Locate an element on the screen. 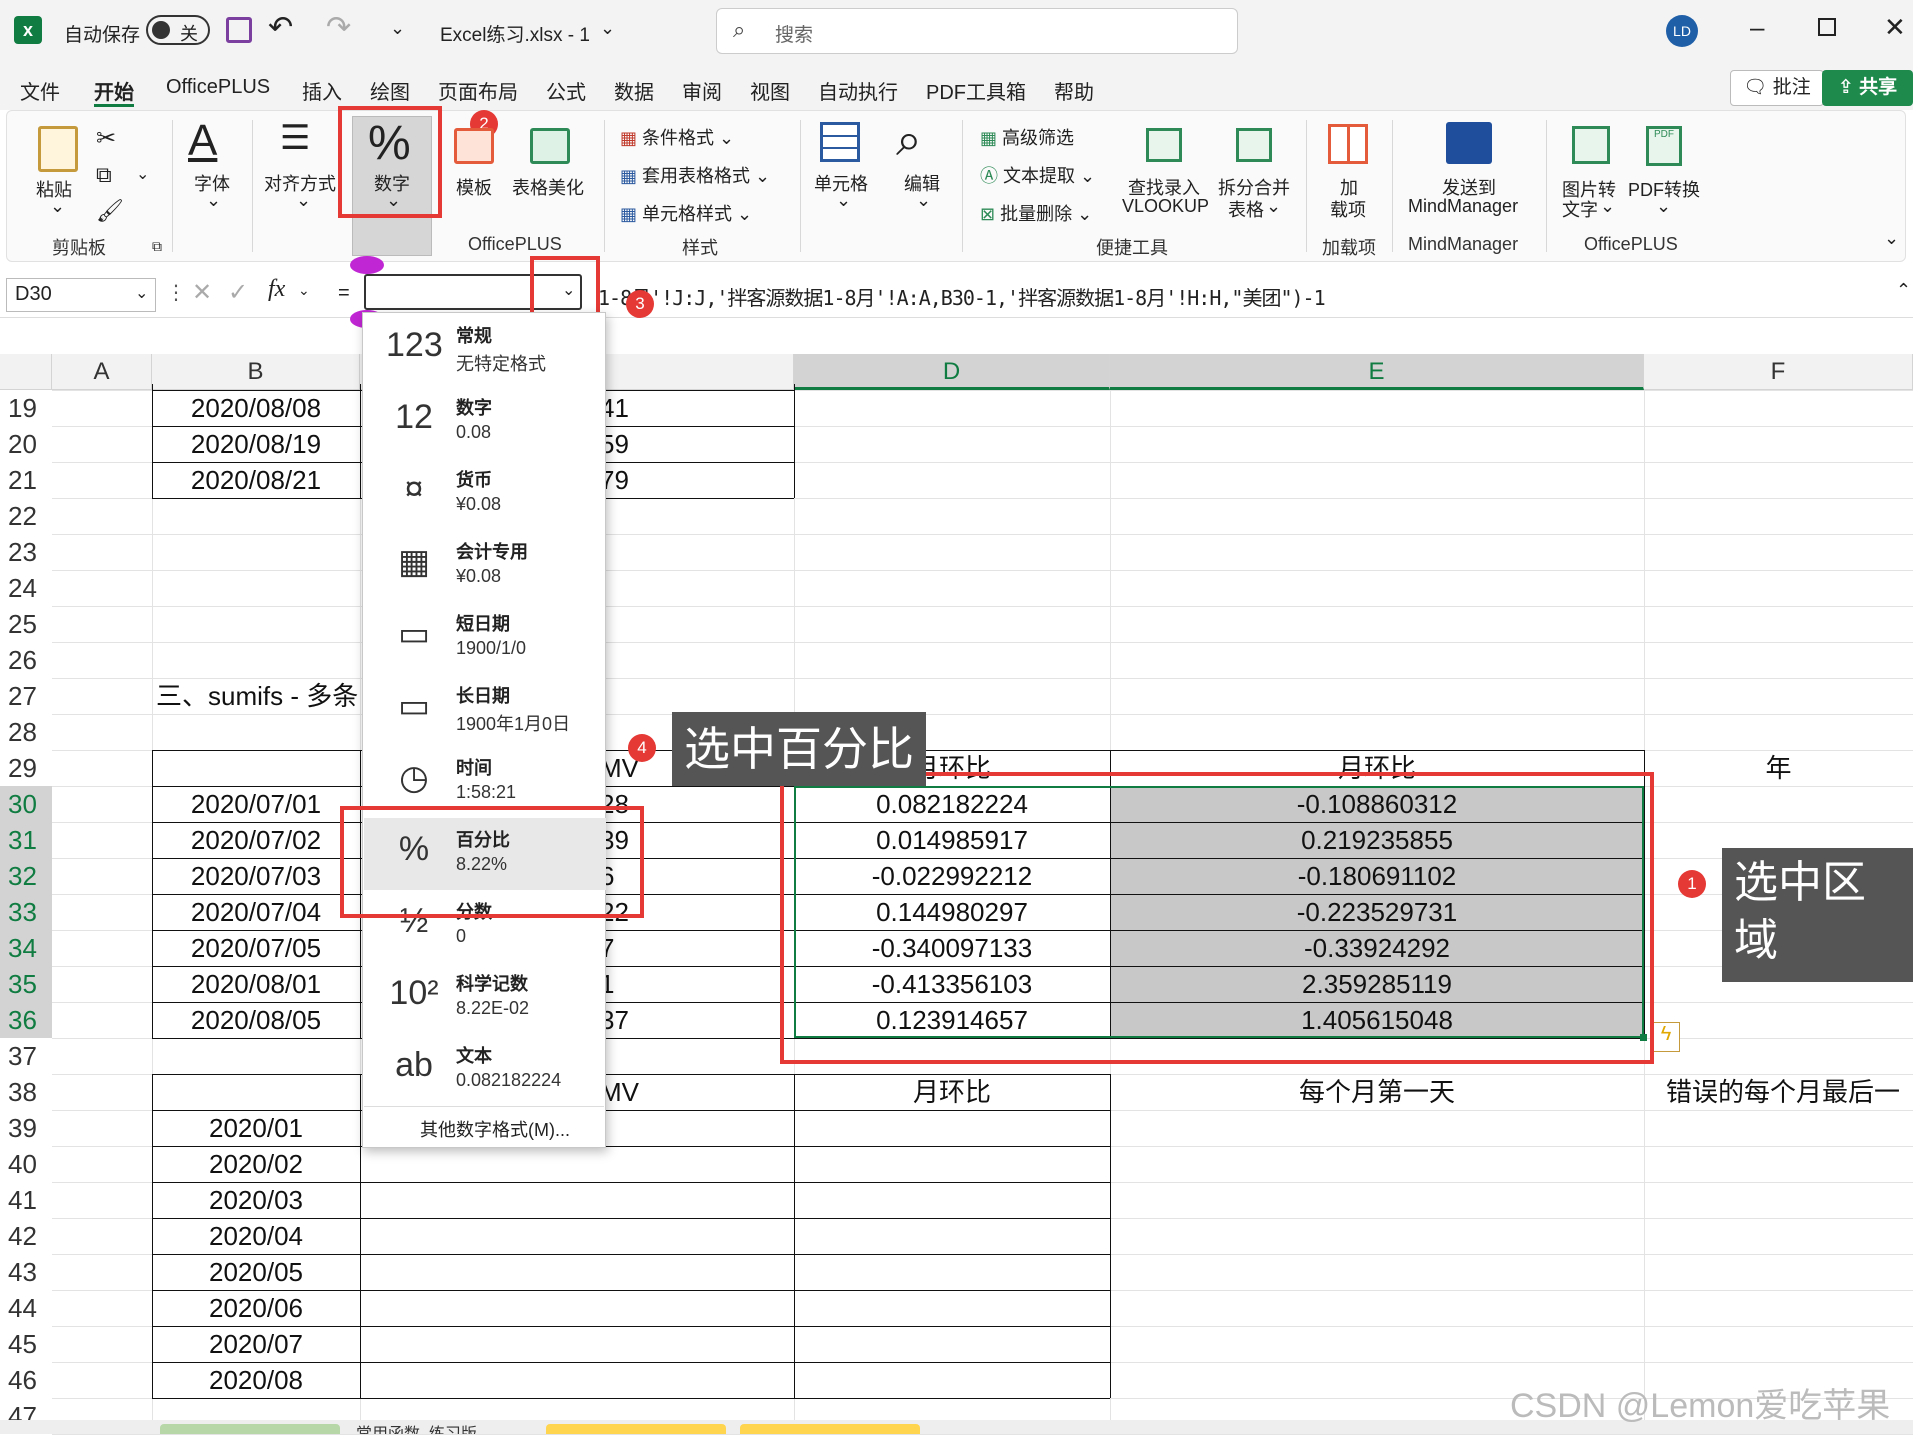  row-header-36: 36 is located at coordinates (26, 1020).